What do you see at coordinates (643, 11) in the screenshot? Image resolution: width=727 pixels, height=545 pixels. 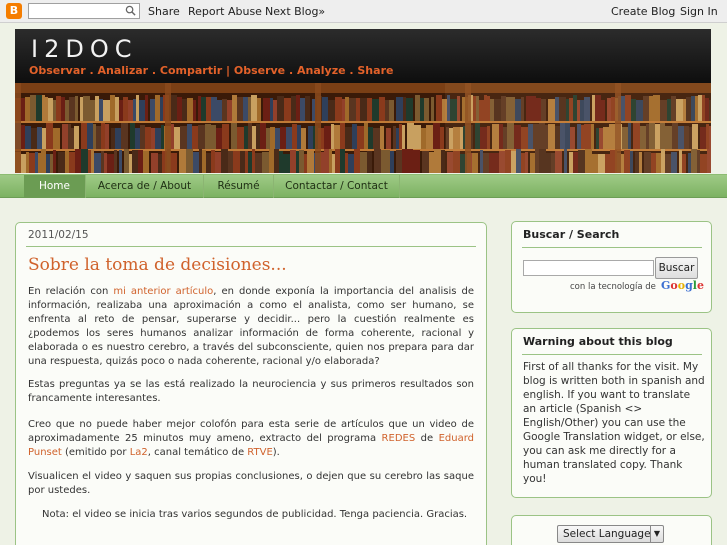 I see `create-blog-link: Create Blog` at bounding box center [643, 11].